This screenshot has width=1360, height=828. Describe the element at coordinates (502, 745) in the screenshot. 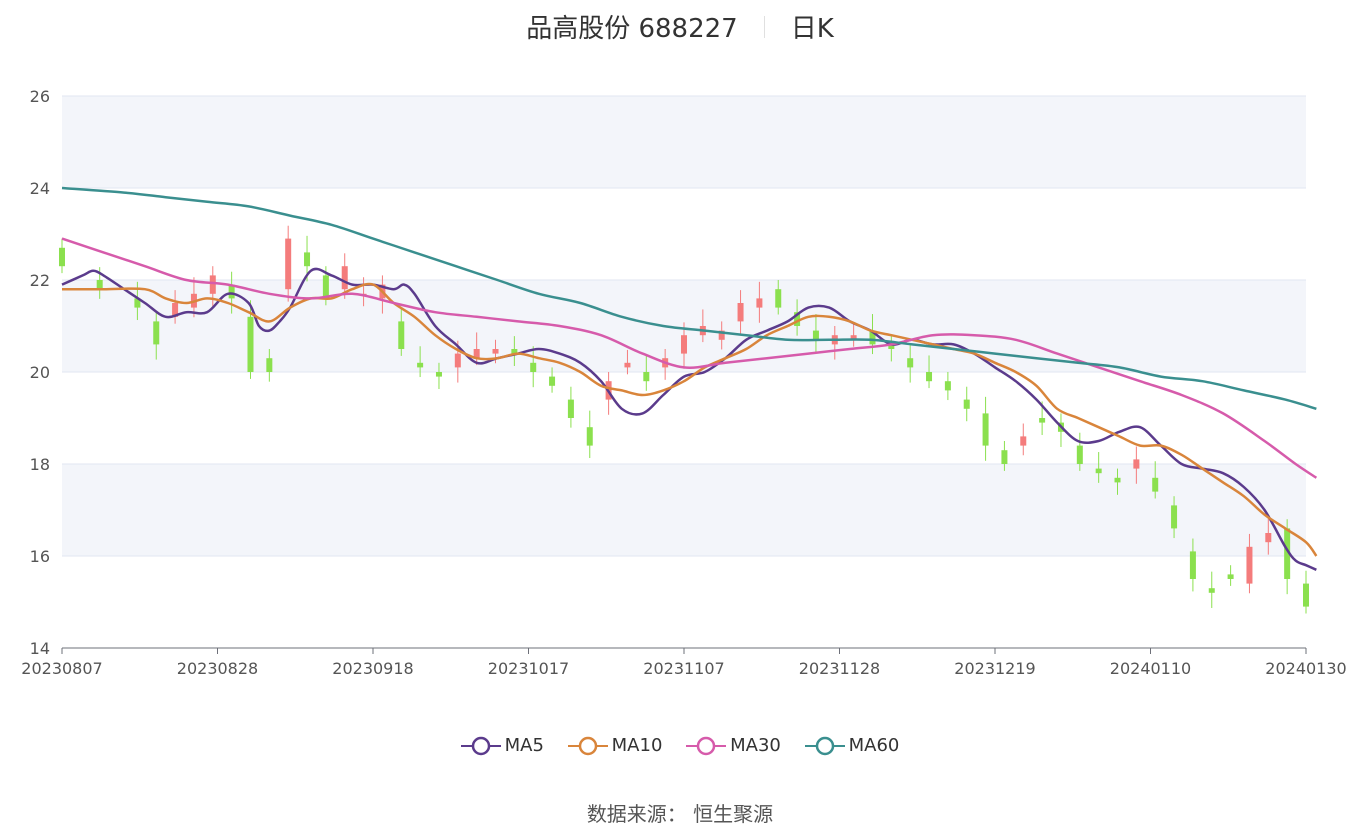

I see `legend-item-ma5: MA5` at that location.